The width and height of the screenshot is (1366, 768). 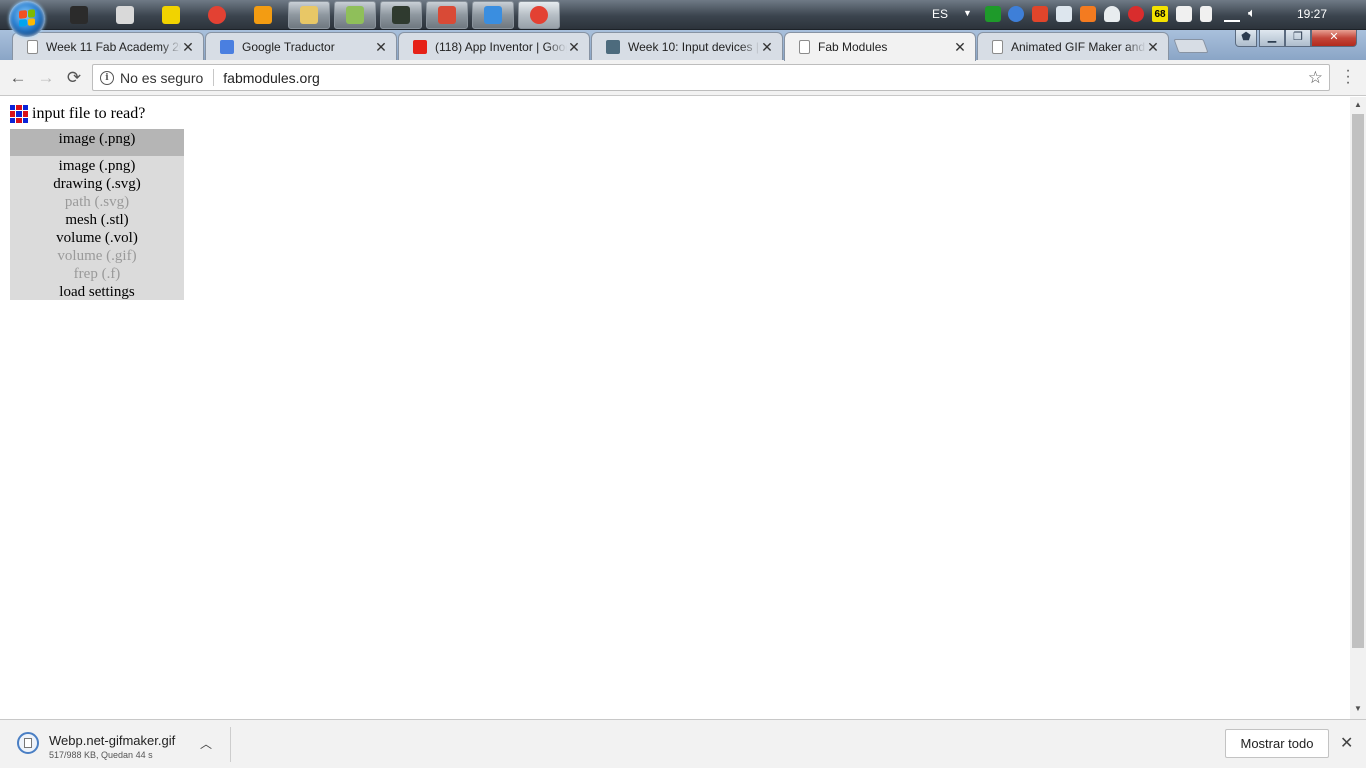 What do you see at coordinates (161, 78) in the screenshot?
I see `security-label: No es seguro` at bounding box center [161, 78].